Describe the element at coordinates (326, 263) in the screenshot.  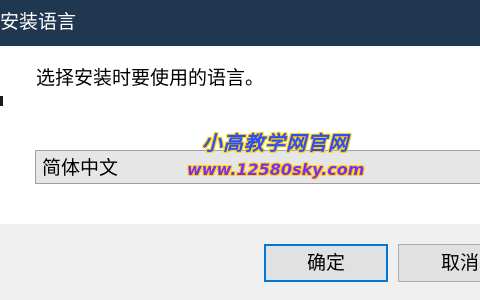
I see `ok-button: 确定` at that location.